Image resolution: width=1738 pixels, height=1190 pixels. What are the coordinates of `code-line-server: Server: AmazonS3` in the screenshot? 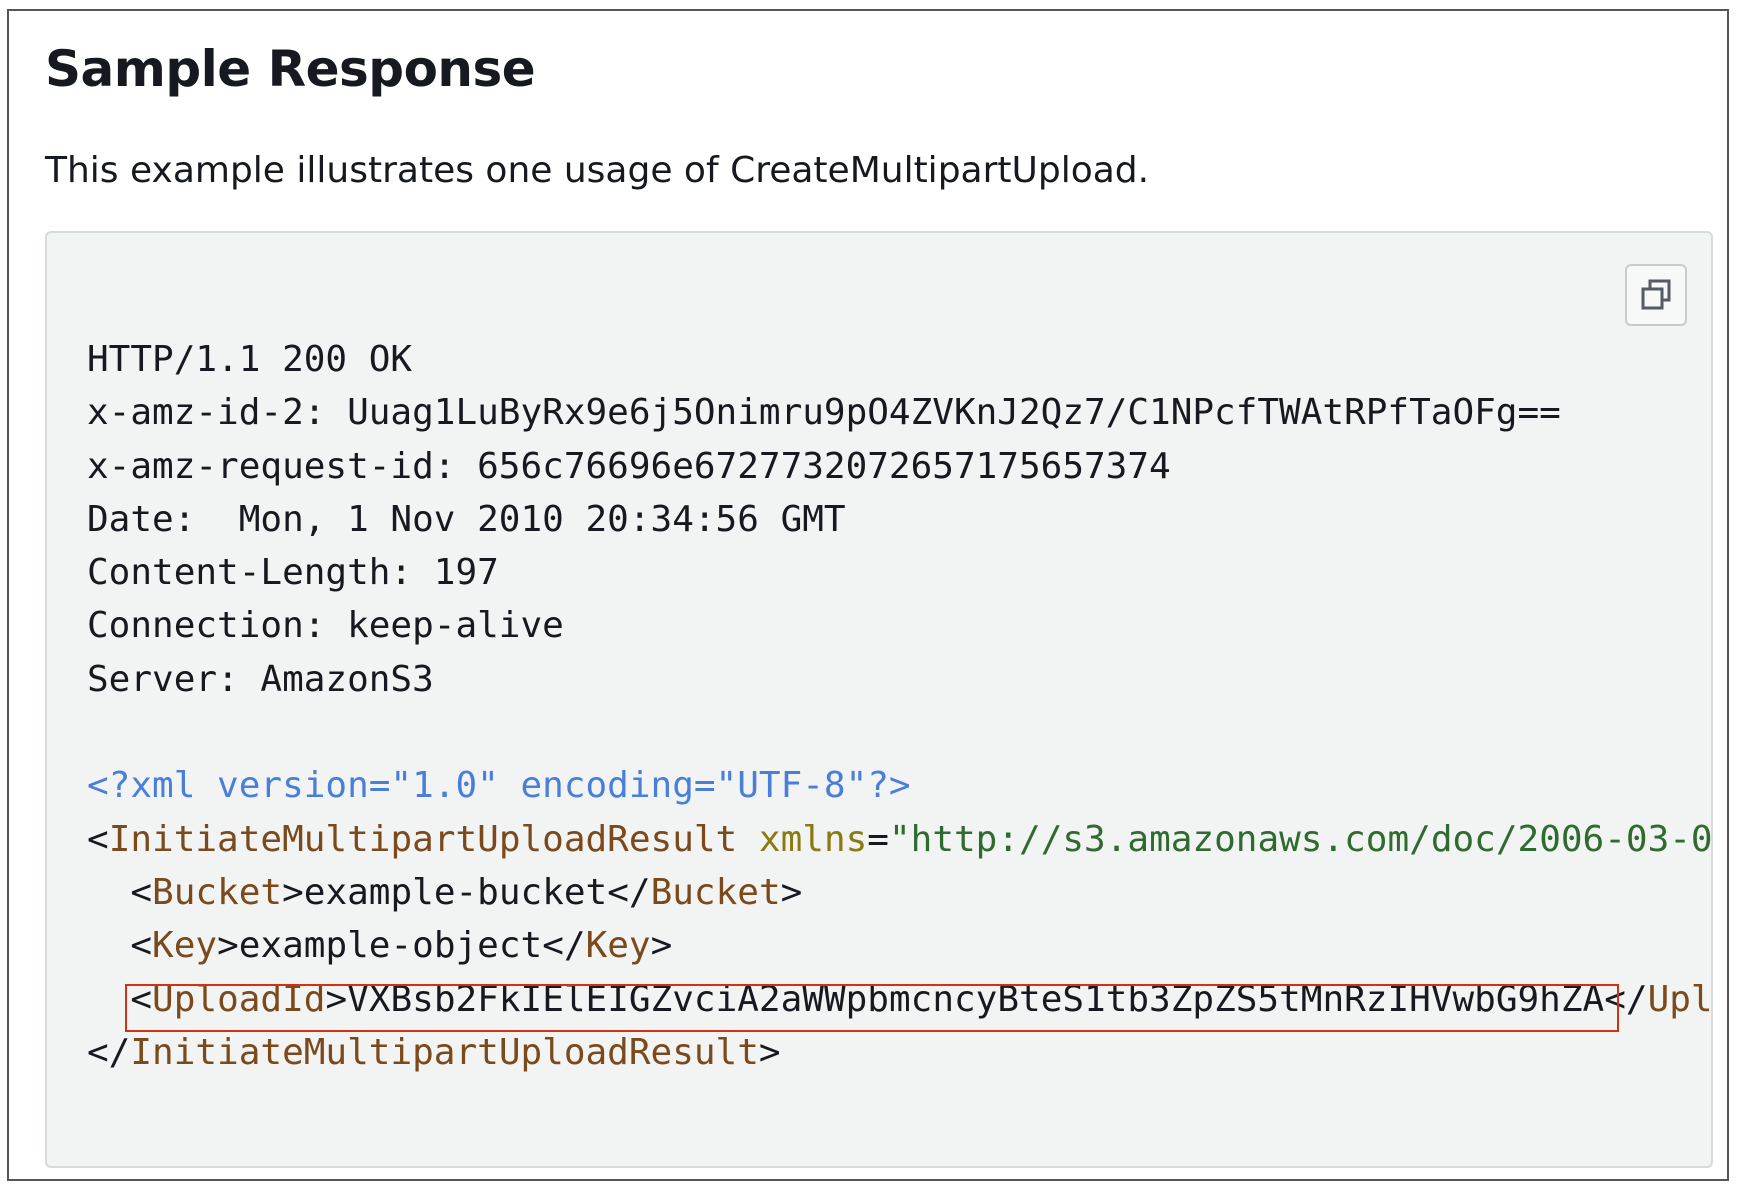 It's located at (260, 679).